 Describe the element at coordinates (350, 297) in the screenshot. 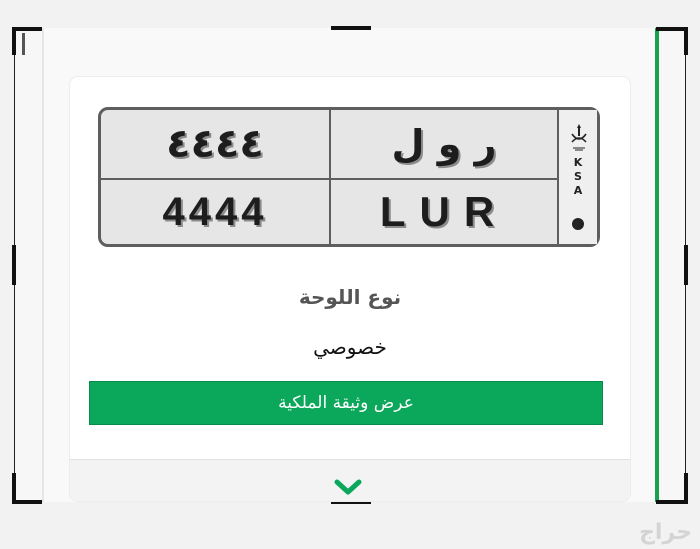

I see `plate-type-label: نوع اللوحة` at that location.